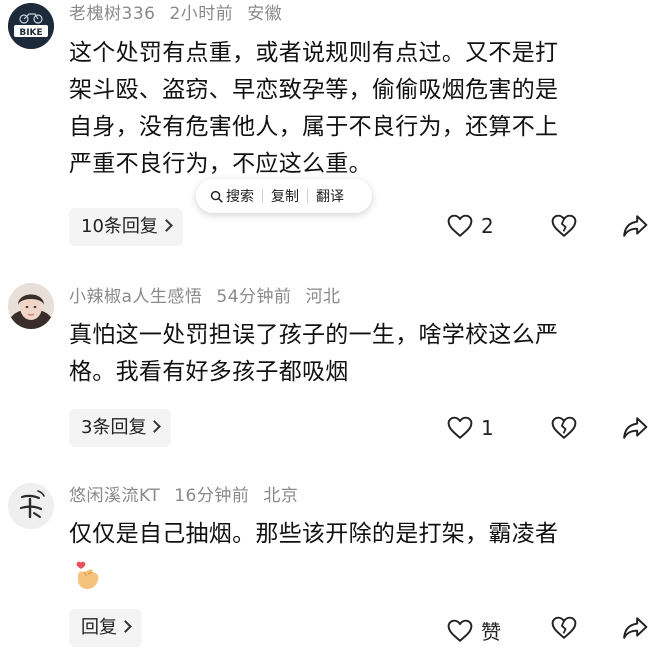 This screenshot has height=655, width=660. I want to click on popup-translate-label: 翻译, so click(330, 197).